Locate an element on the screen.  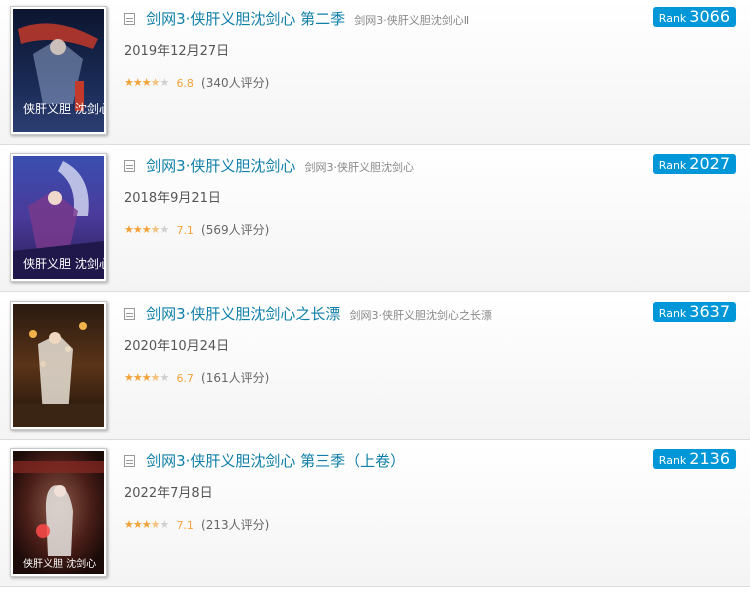
rank-number: 2136 is located at coordinates (709, 458).